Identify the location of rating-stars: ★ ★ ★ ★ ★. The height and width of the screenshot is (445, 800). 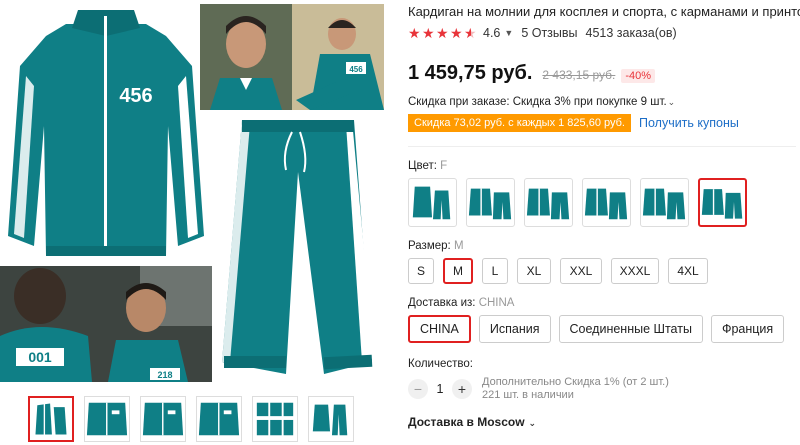
(442, 32).